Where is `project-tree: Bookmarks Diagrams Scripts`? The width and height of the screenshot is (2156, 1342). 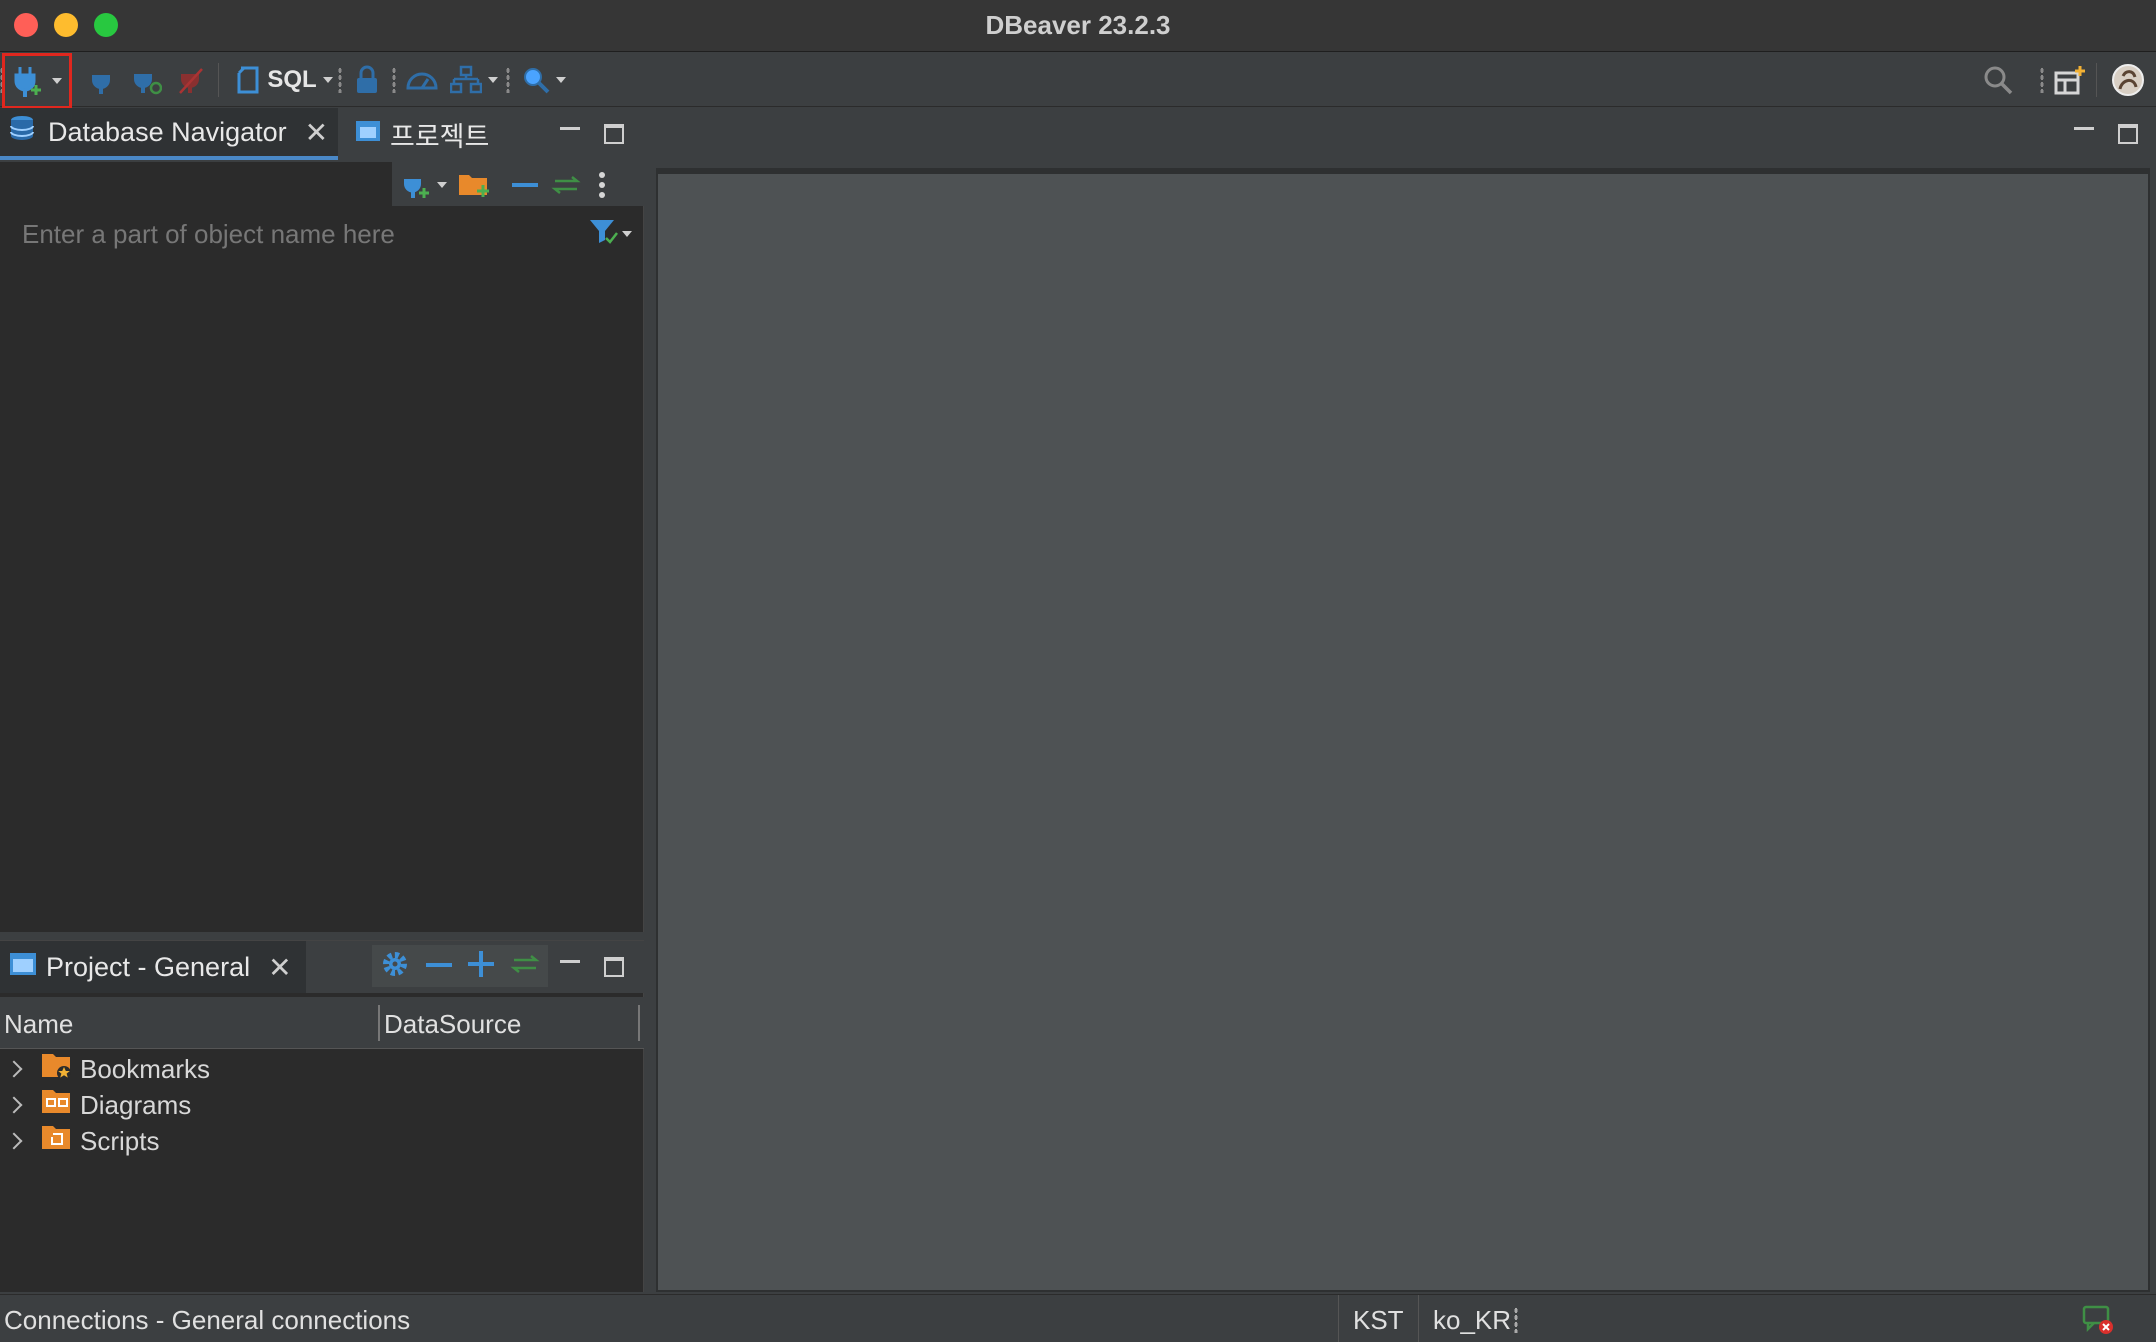
project-tree: Bookmarks Diagrams Scripts is located at coordinates (322, 1105).